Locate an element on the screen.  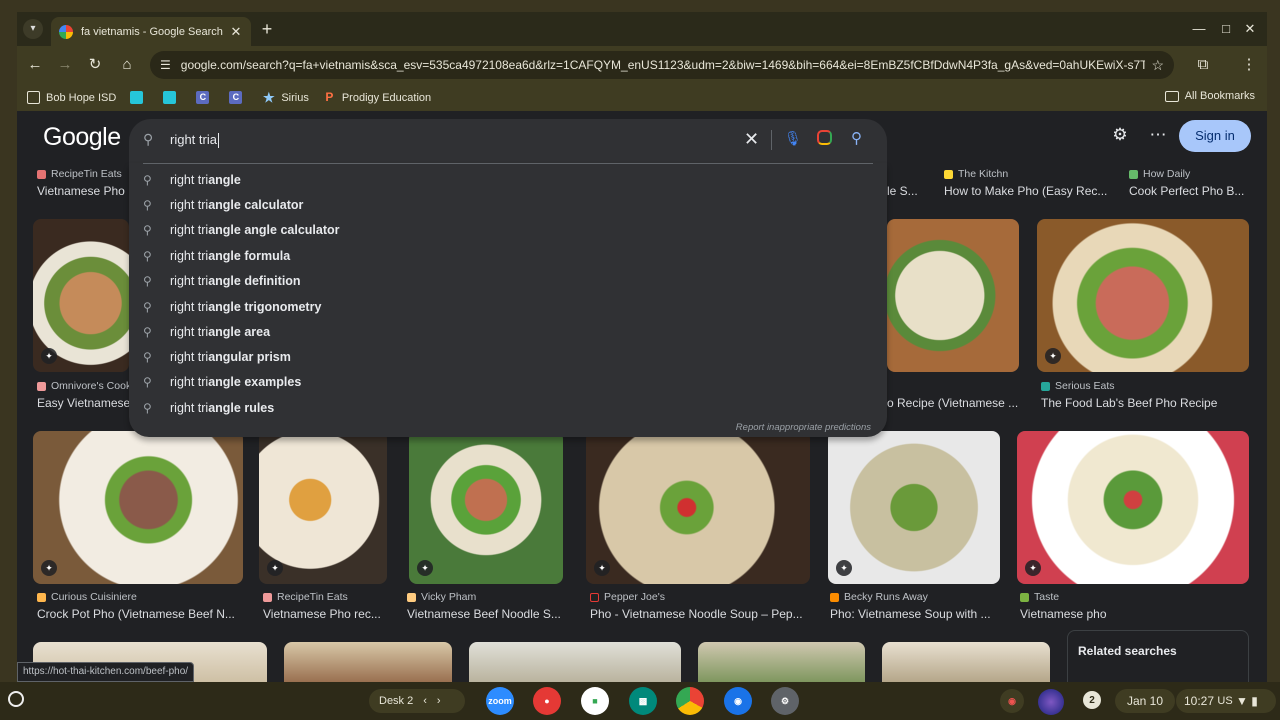
zoom-app-icon: zoom is located at coordinates (500, 701).